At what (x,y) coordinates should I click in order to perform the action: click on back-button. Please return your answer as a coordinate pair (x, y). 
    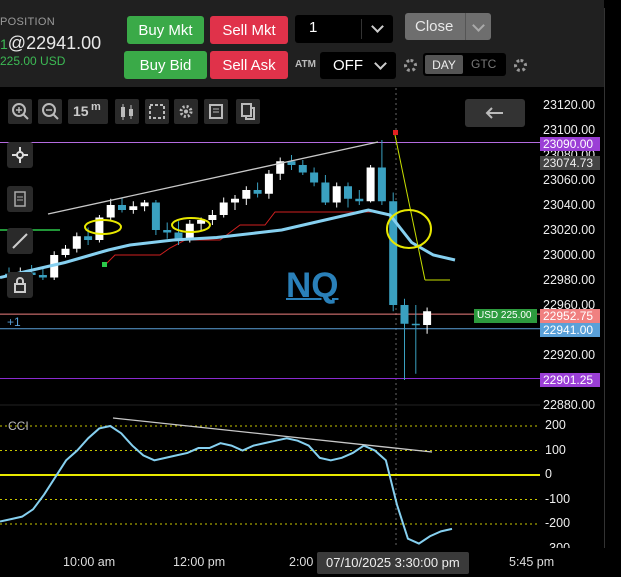
    Looking at the image, I should click on (495, 113).